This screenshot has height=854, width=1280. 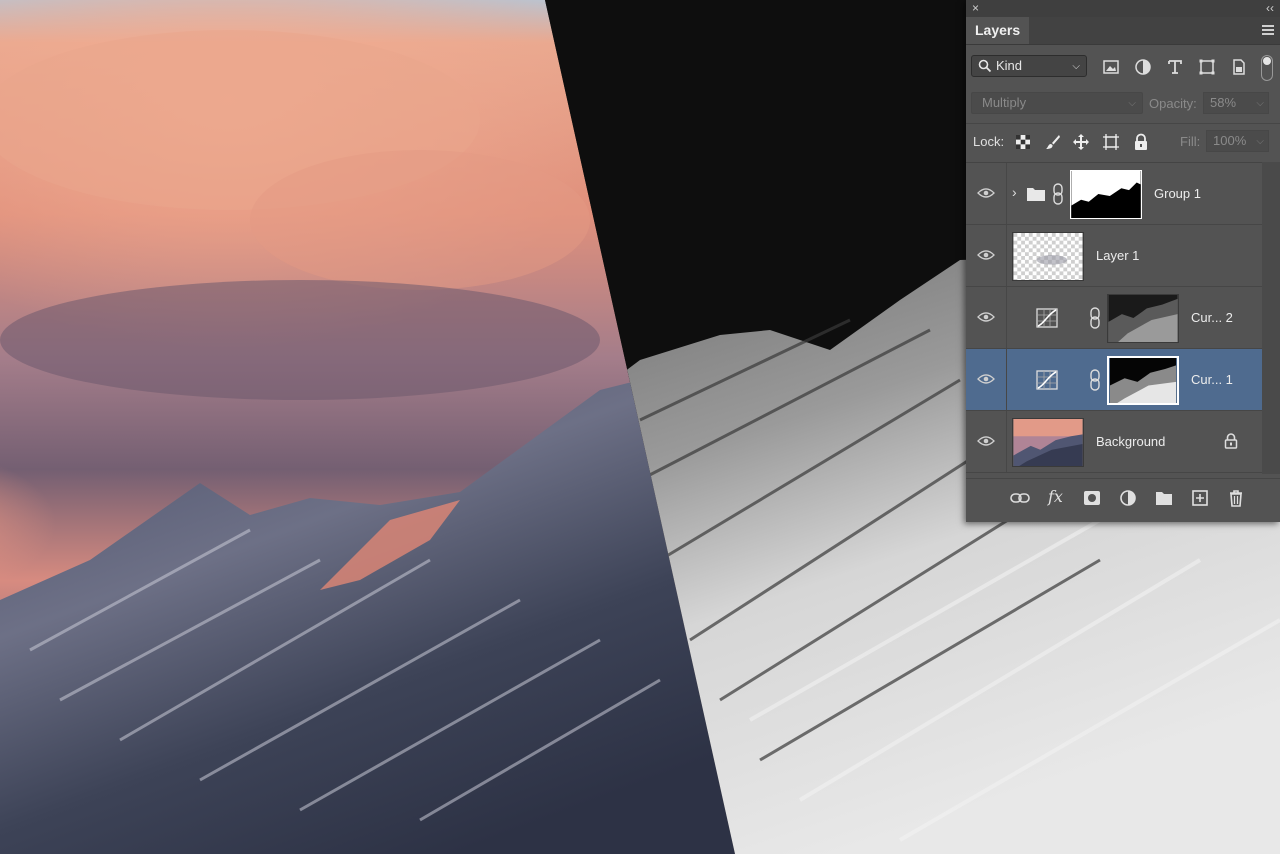 What do you see at coordinates (1057, 103) in the screenshot?
I see `blend-mode-dropdown: Multiply ⌵` at bounding box center [1057, 103].